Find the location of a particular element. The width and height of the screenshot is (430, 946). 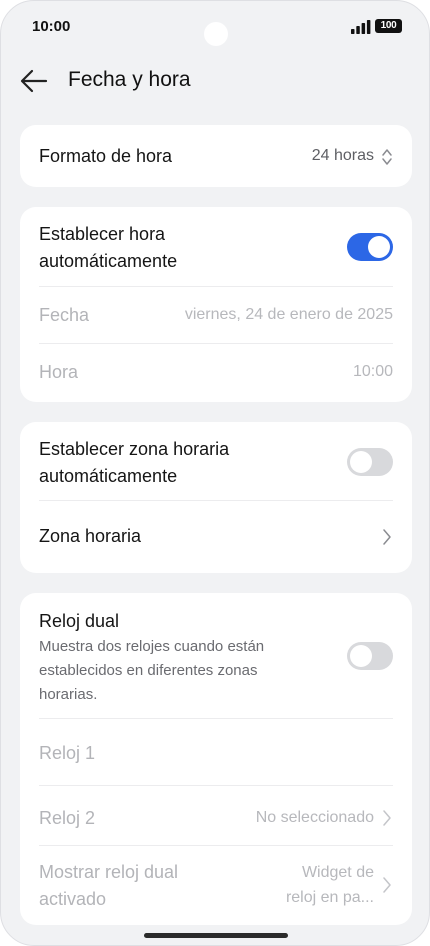

auto-zone-label-line1: Establecer zona horaria is located at coordinates (134, 449).